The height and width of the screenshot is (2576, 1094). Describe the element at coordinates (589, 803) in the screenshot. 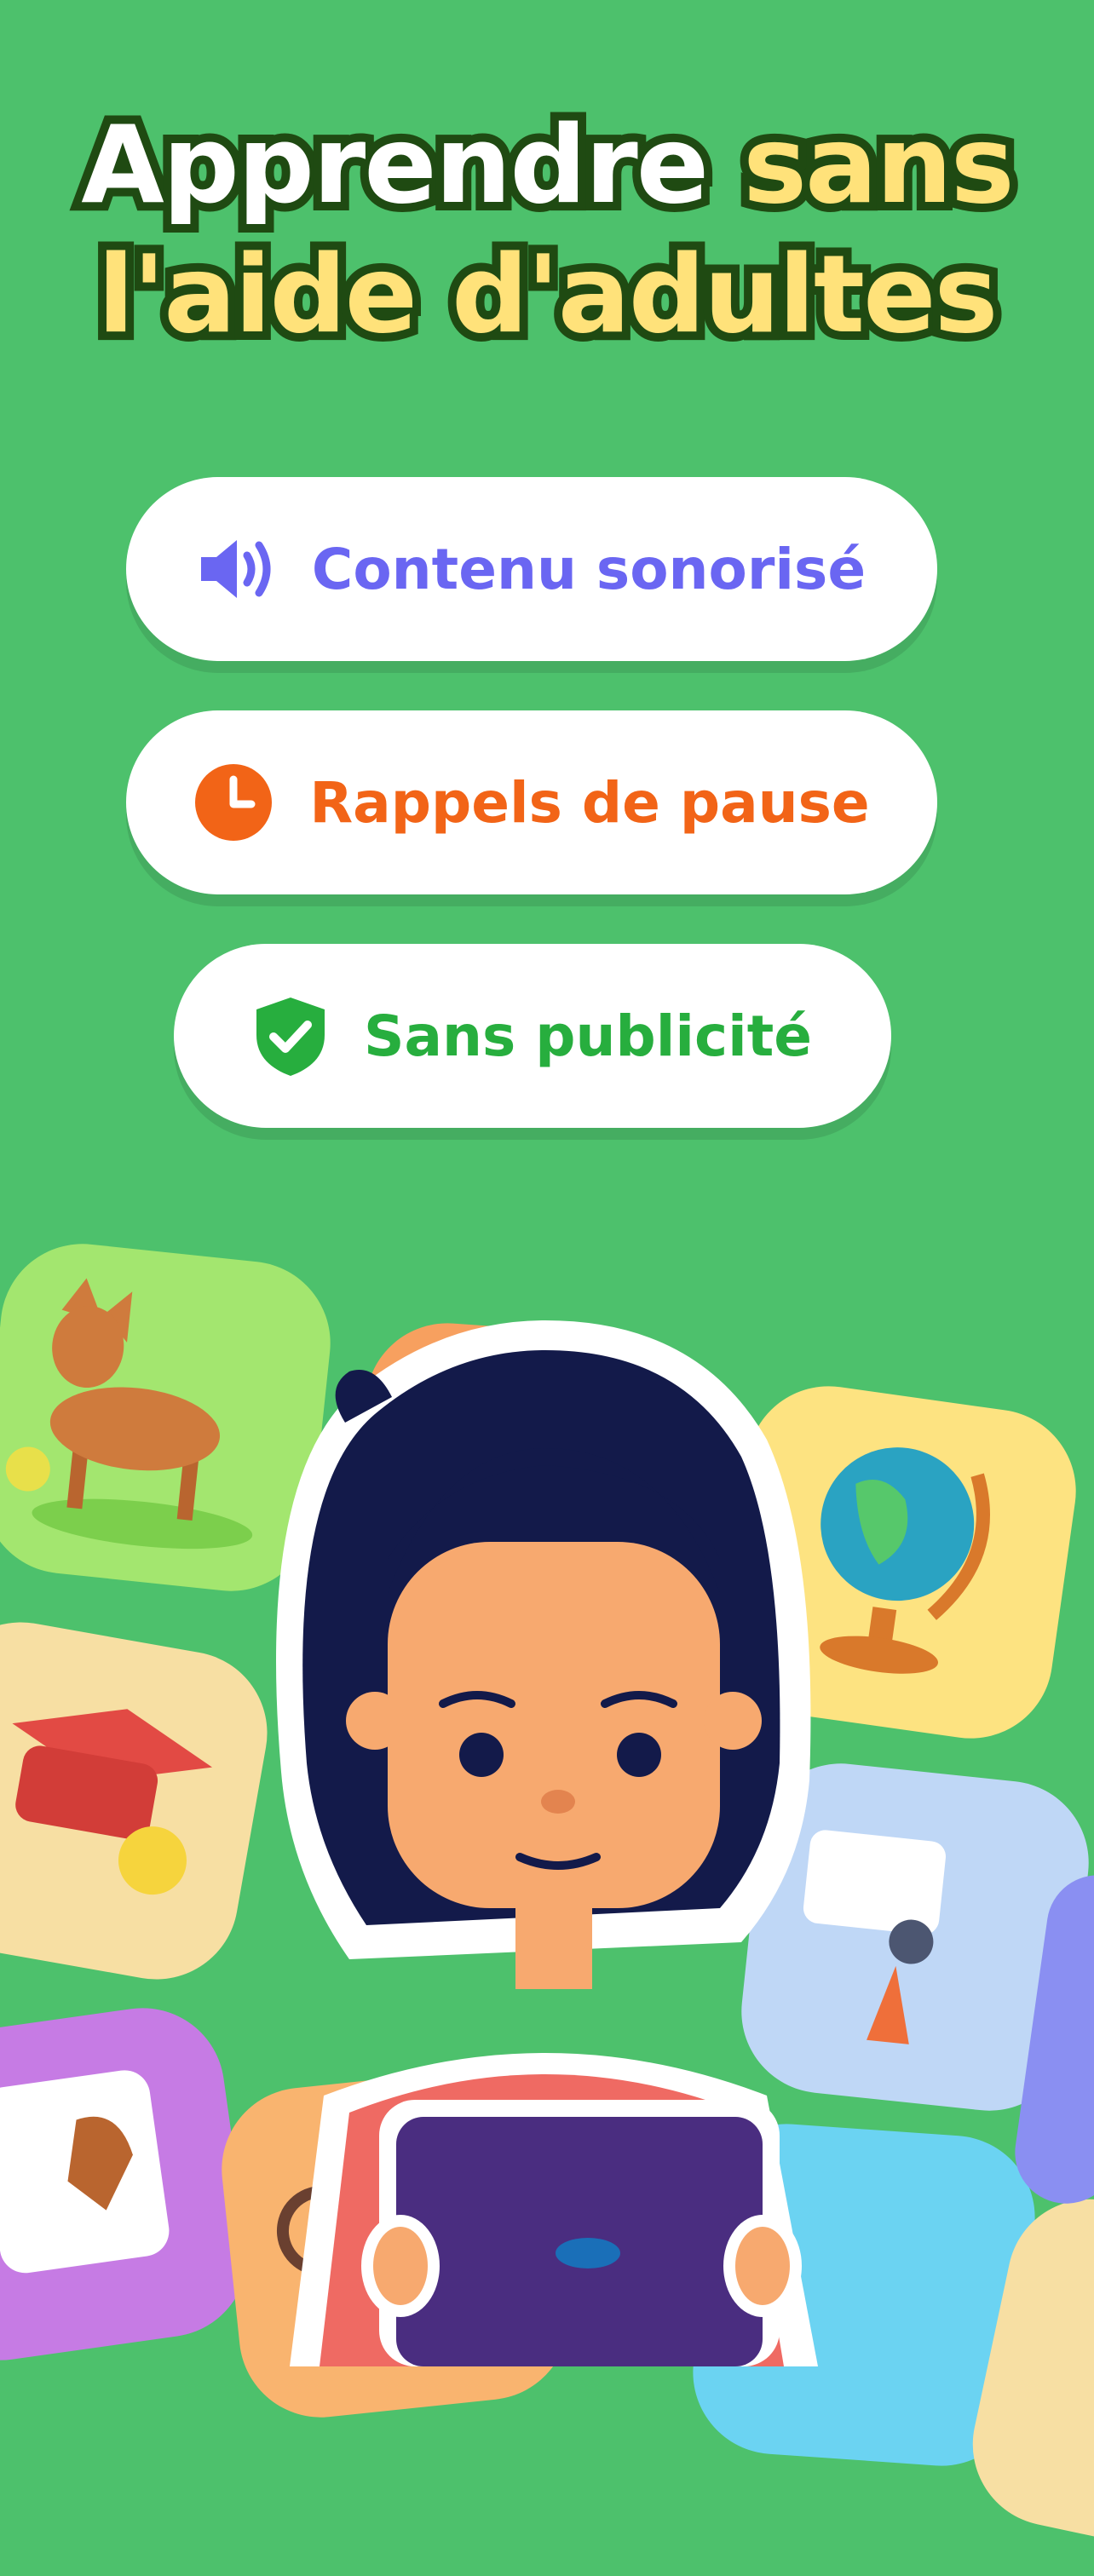

I see `feature-label-break: Rappels de pause` at that location.